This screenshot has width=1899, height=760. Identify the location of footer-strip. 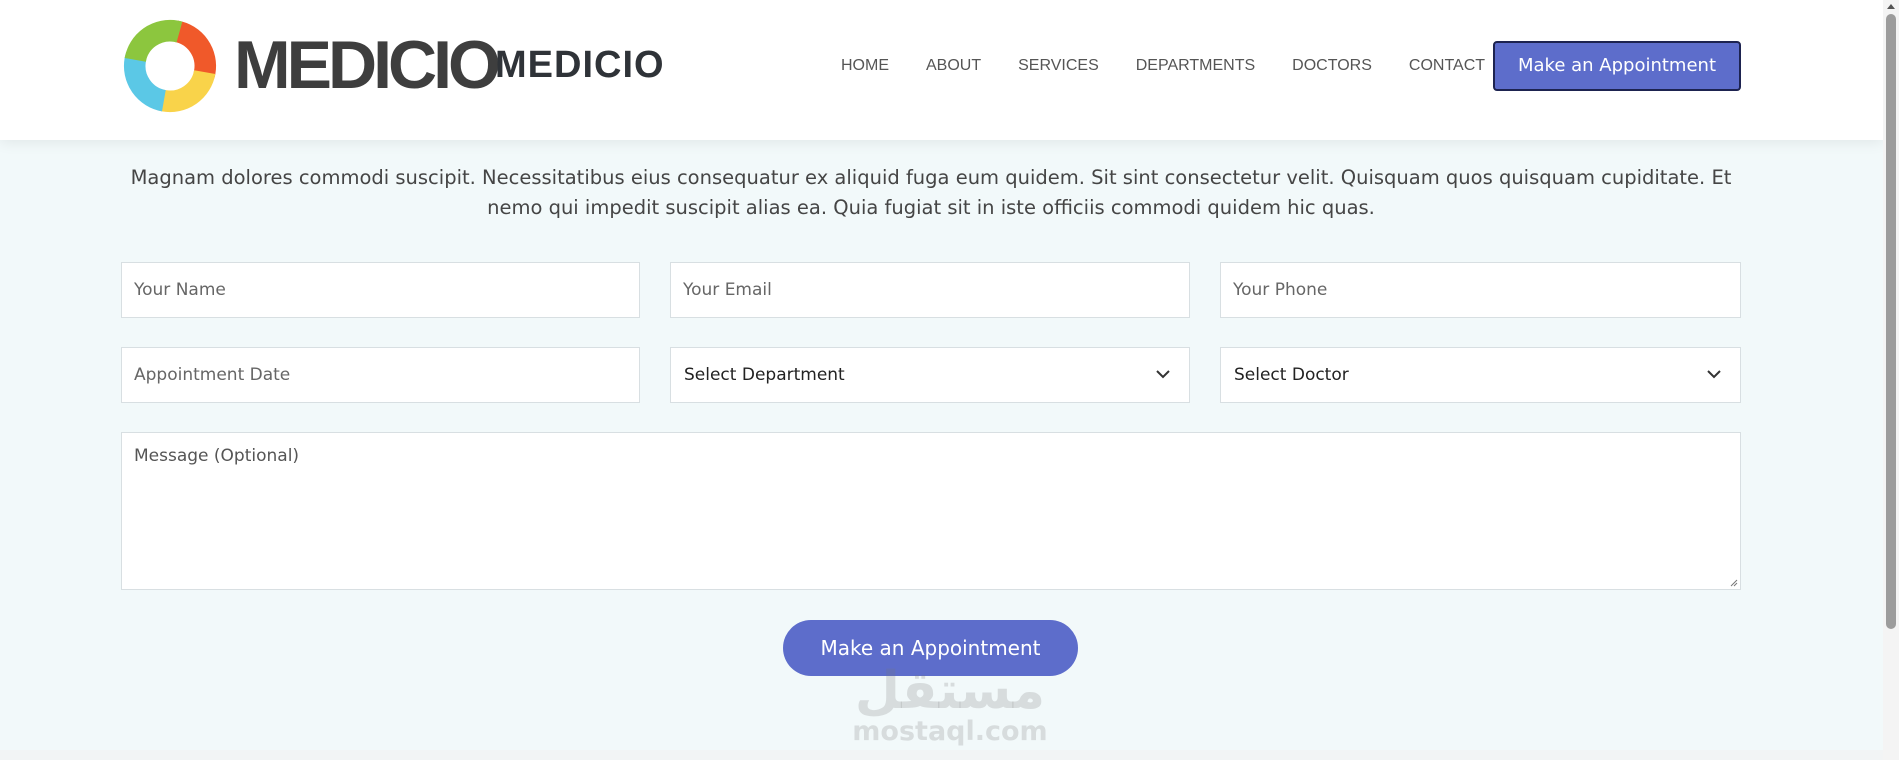
(941, 755).